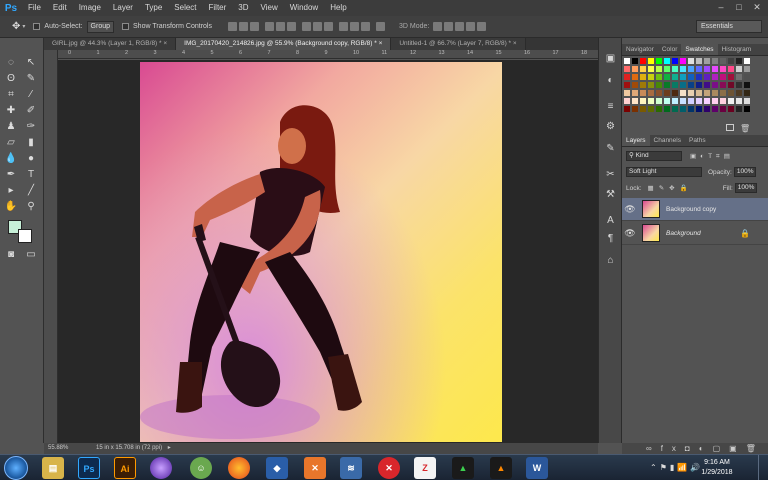  What do you see at coordinates (11, 63) in the screenshot?
I see `marquee-tool-icon: ◌` at bounding box center [11, 63].